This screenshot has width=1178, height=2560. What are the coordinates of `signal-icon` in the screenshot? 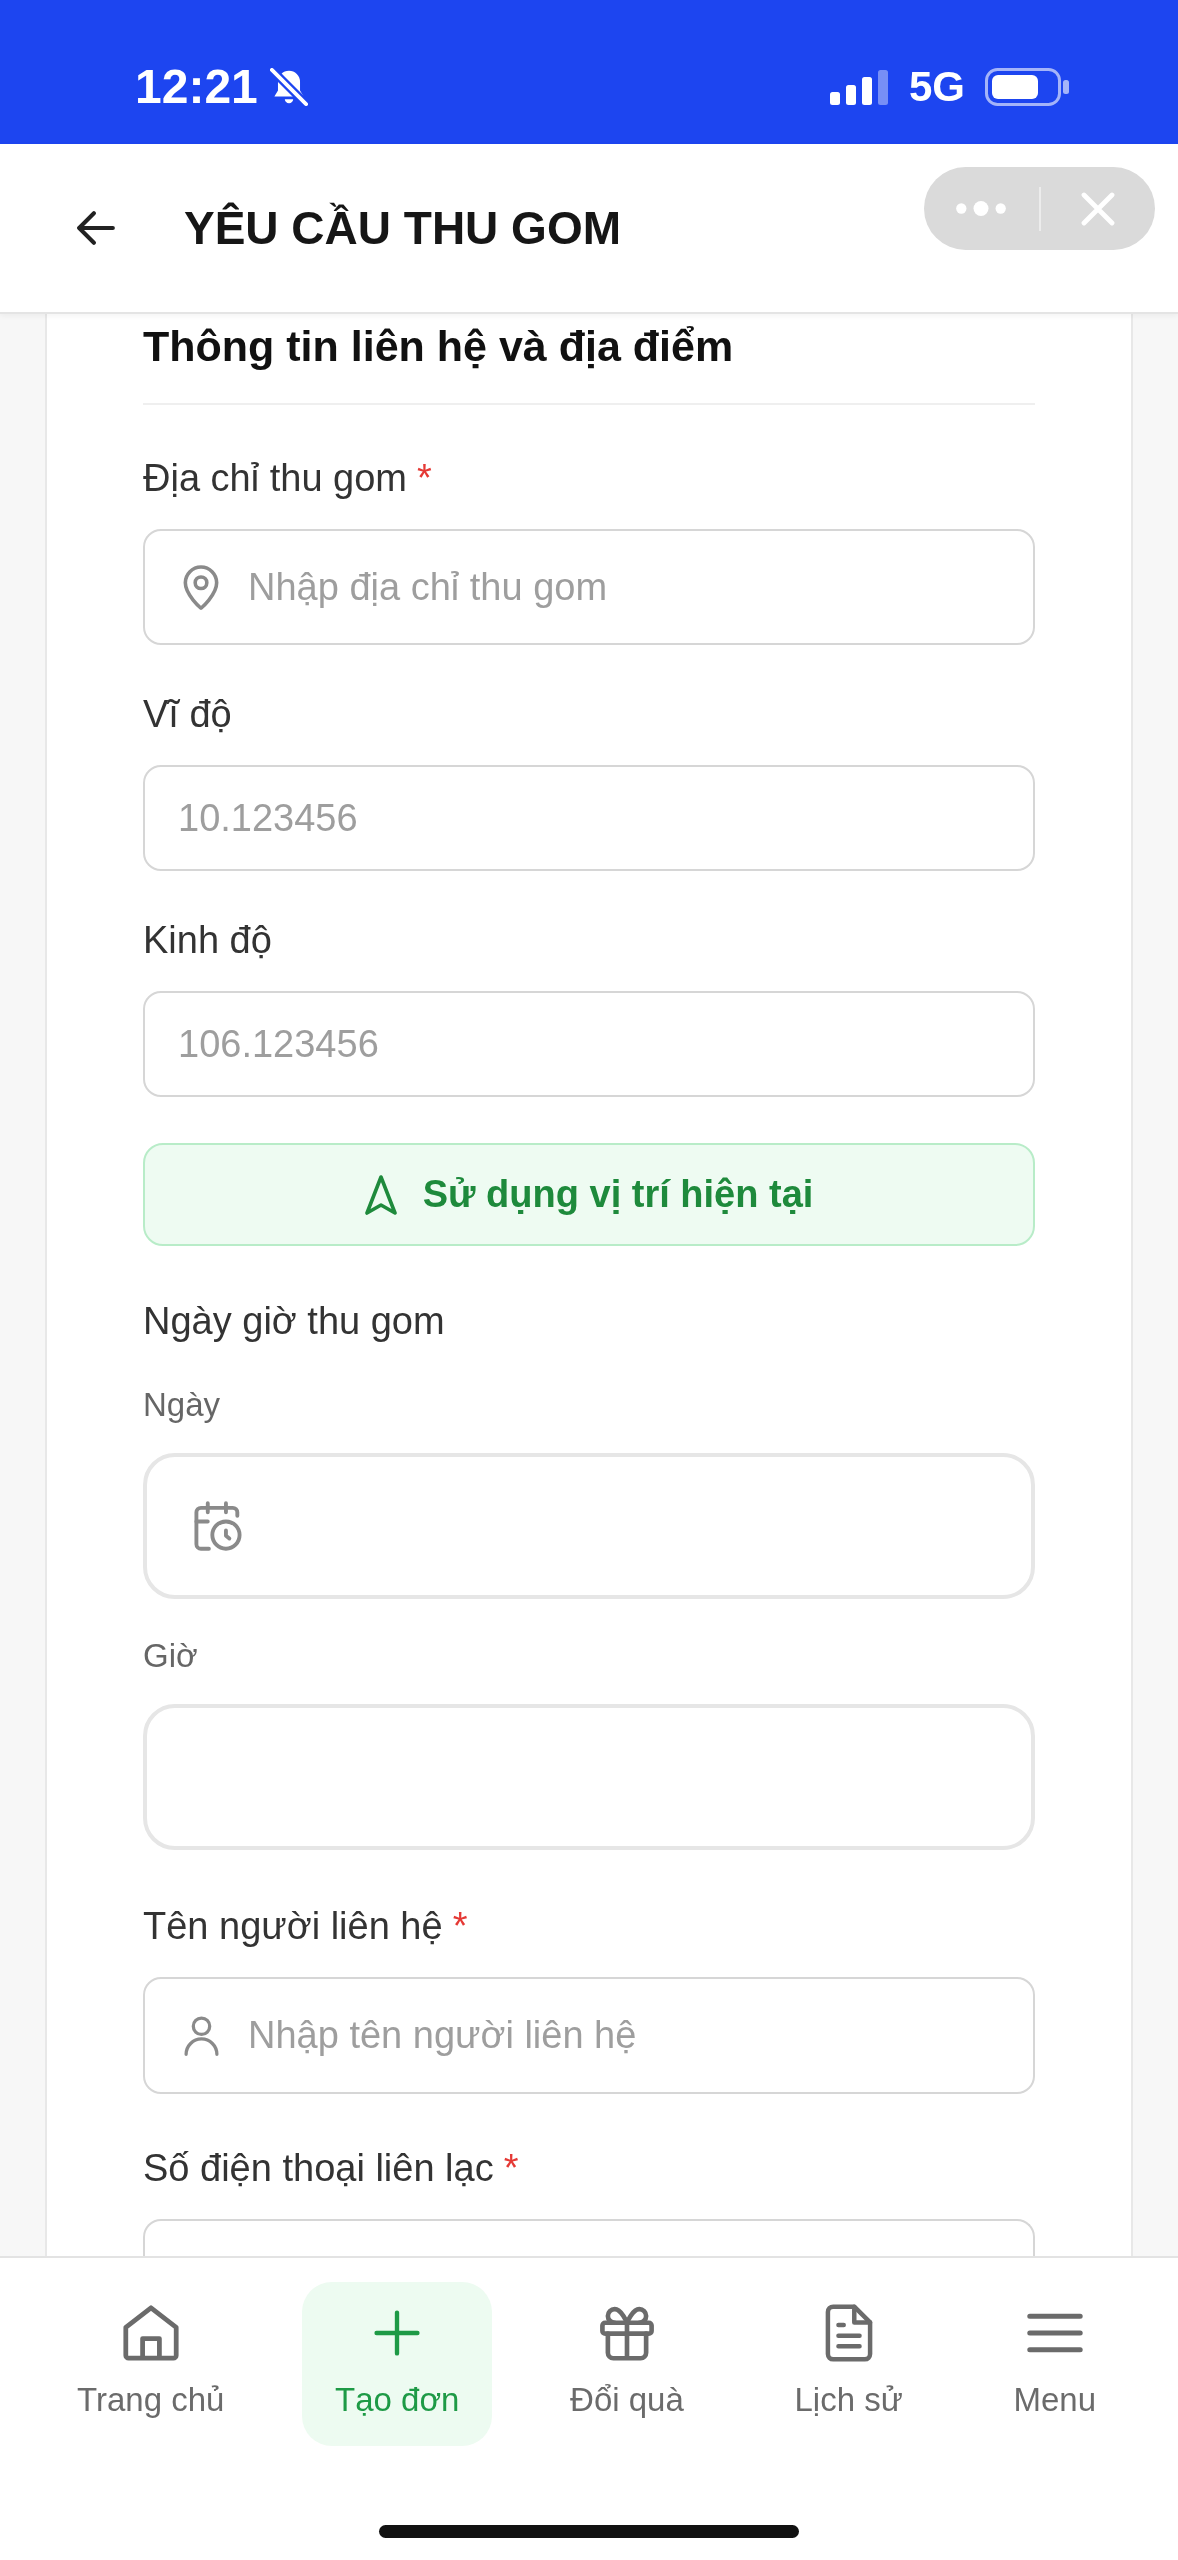 It's located at (859, 87).